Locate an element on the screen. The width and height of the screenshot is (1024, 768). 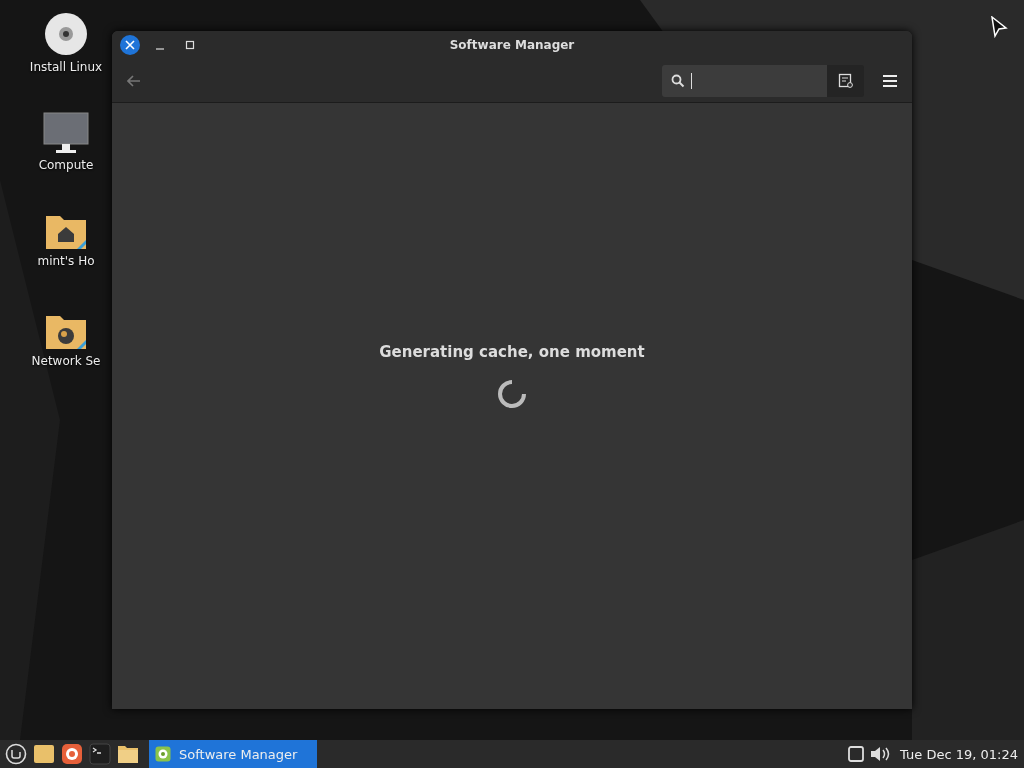
search-options-button is located at coordinates (845, 80).